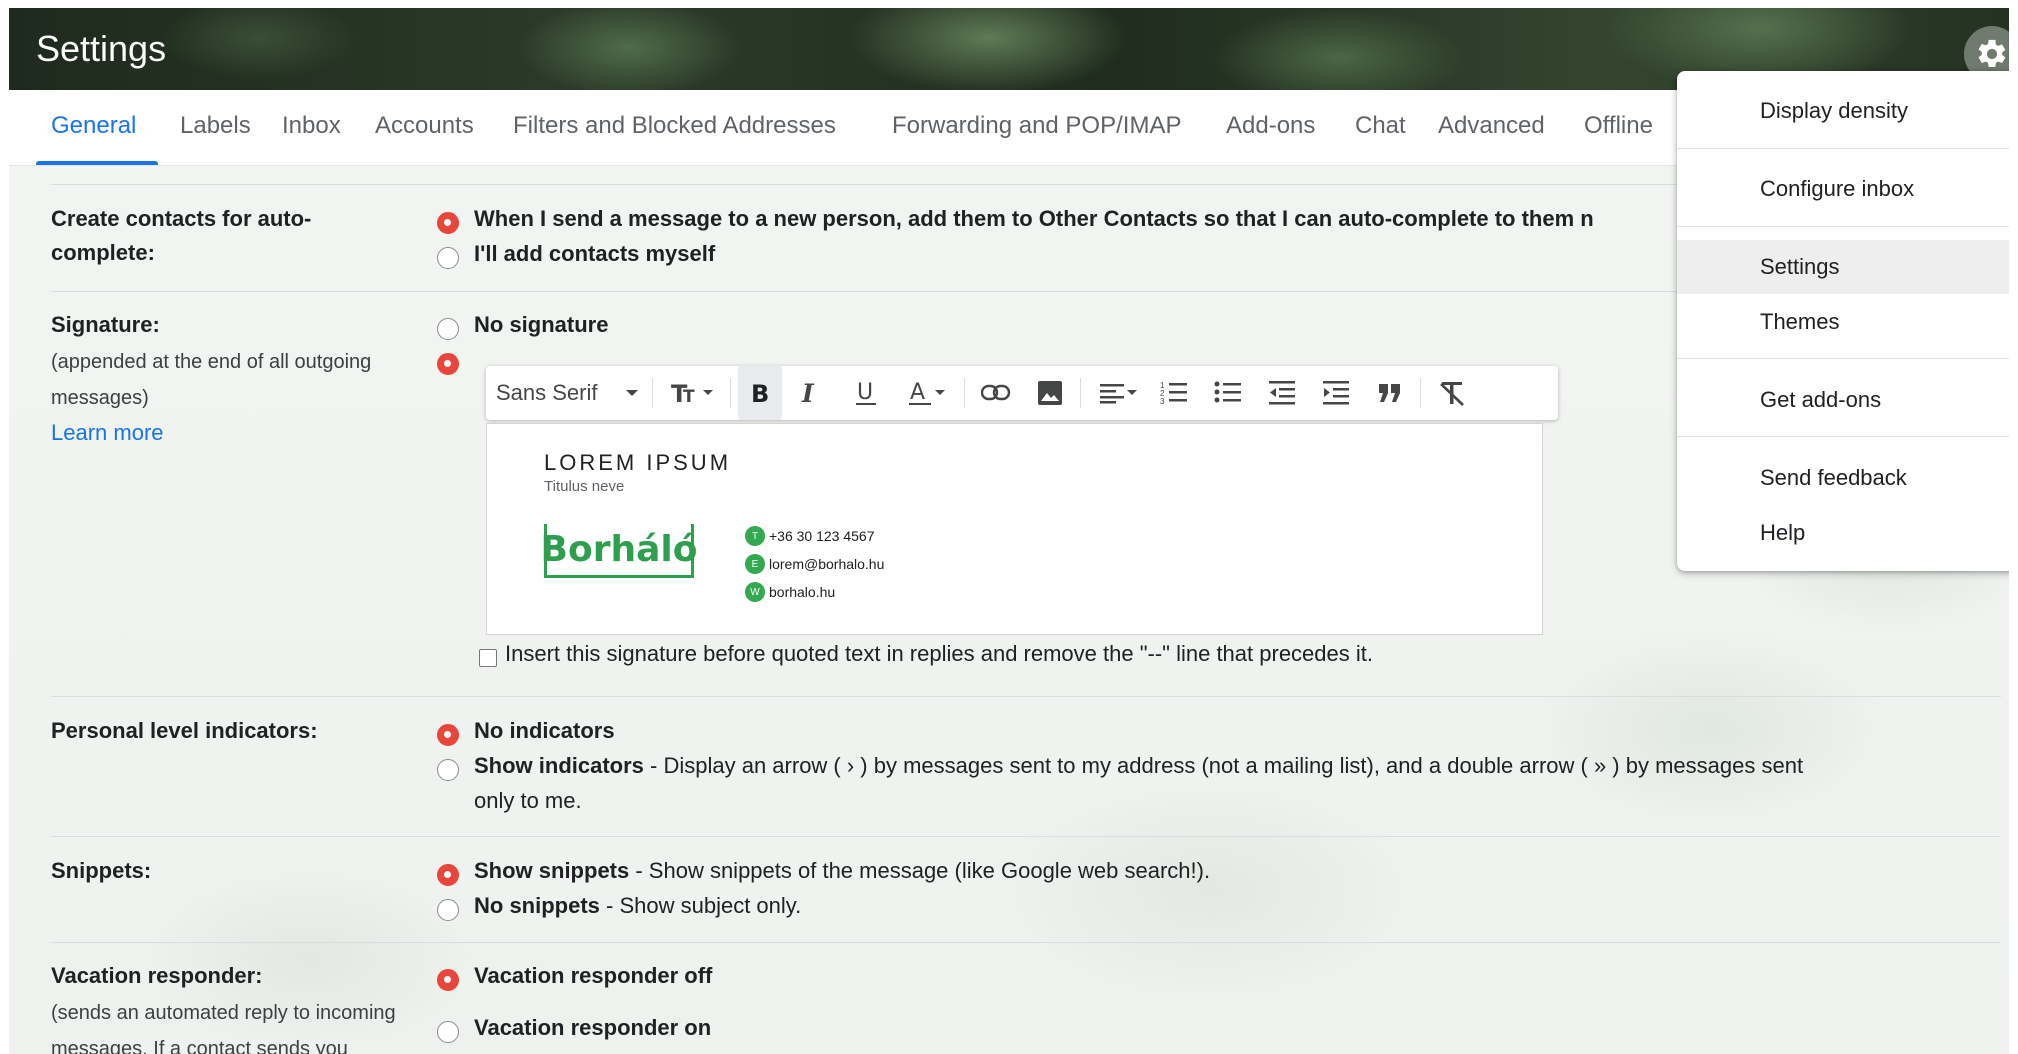 The height and width of the screenshot is (1054, 2018). I want to click on numbered-list-button: 123, so click(1174, 393).